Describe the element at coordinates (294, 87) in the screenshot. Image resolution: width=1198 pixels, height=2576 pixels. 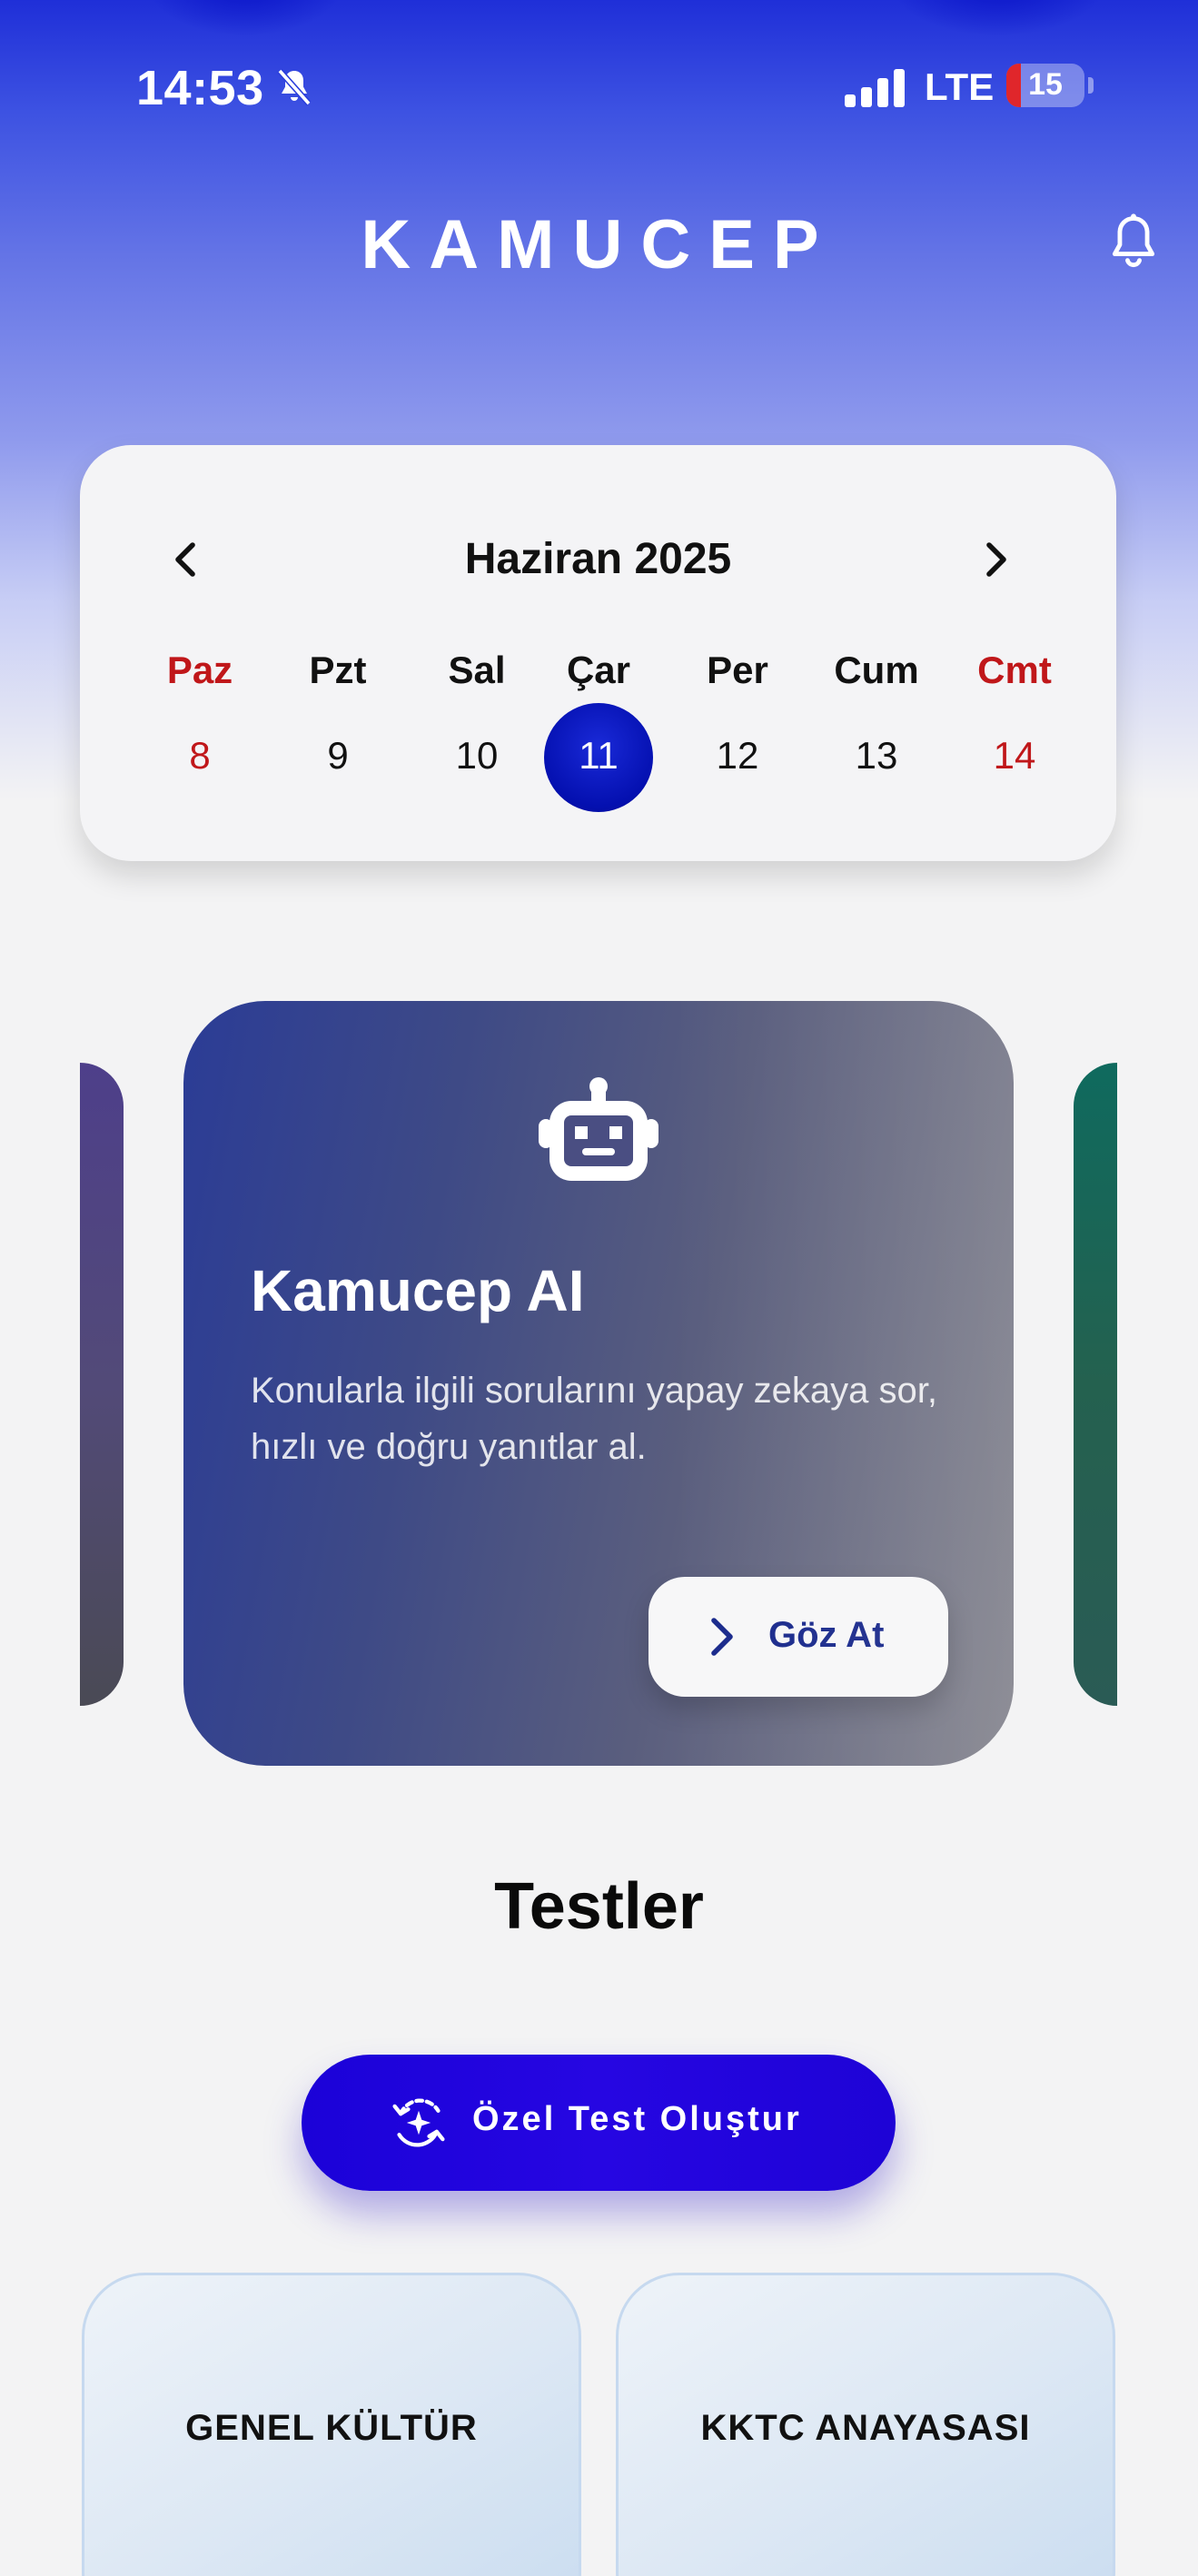
I see `bell-off-icon` at that location.